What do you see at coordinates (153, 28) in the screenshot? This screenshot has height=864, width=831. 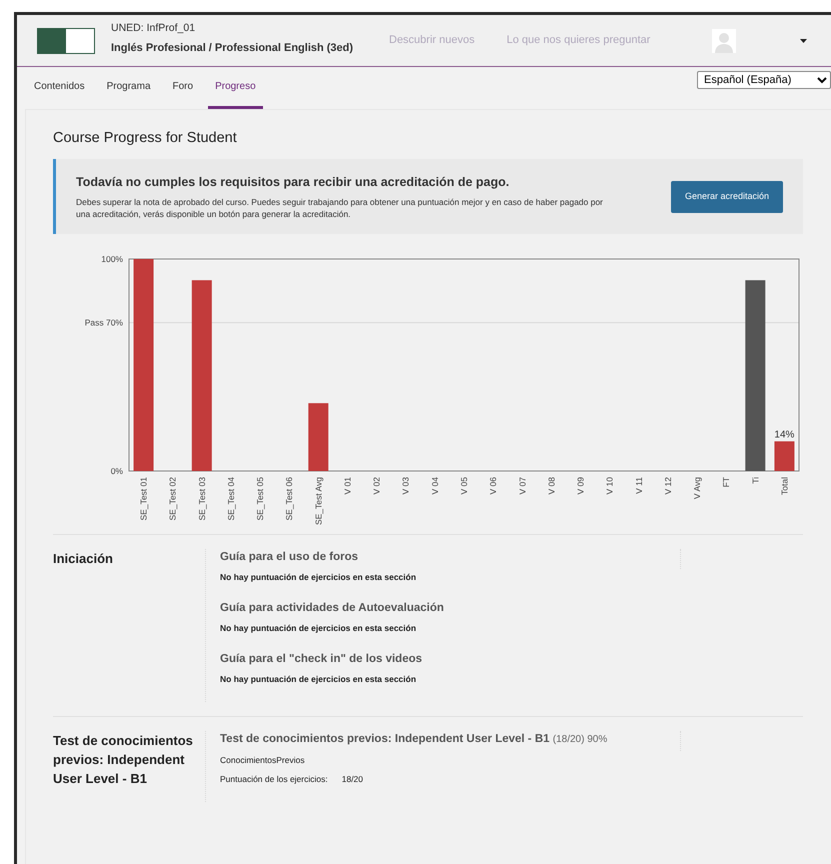 I see `organization-code: UNED: InfProf_01` at bounding box center [153, 28].